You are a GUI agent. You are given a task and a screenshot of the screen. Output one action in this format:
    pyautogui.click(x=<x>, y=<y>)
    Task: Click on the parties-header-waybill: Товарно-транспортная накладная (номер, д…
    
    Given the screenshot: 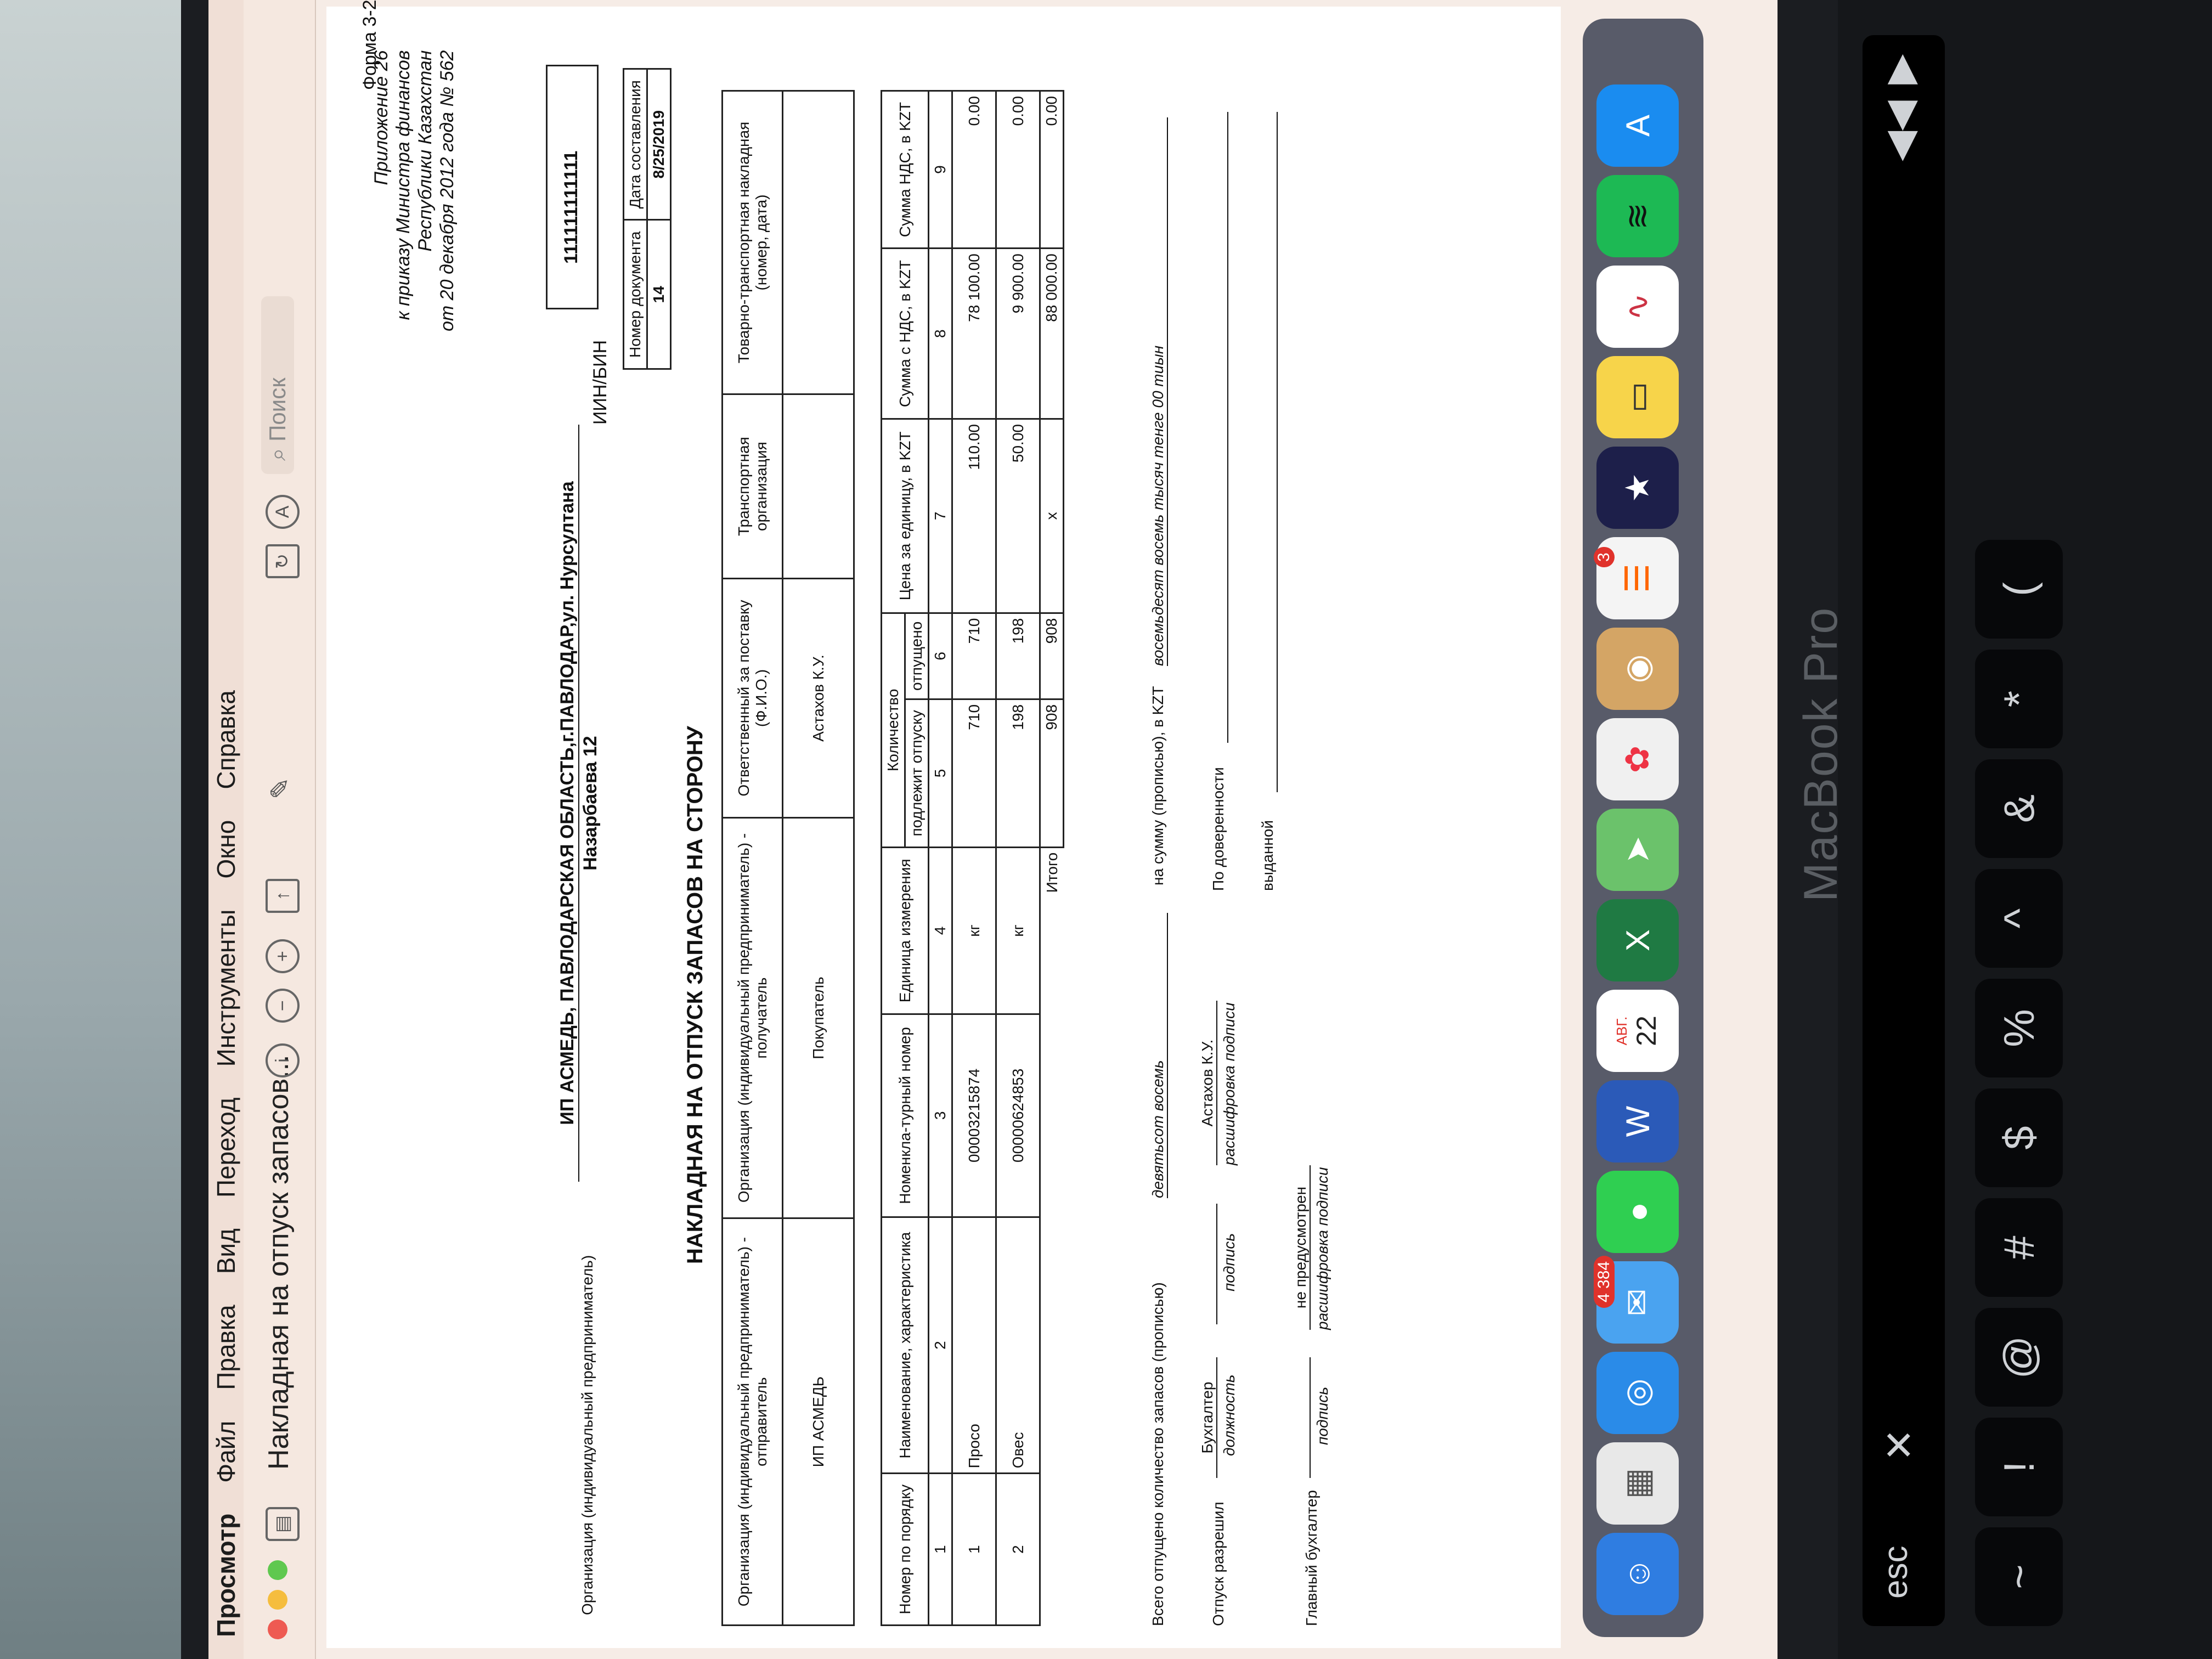 What is the action you would take?
    pyautogui.click(x=752, y=243)
    